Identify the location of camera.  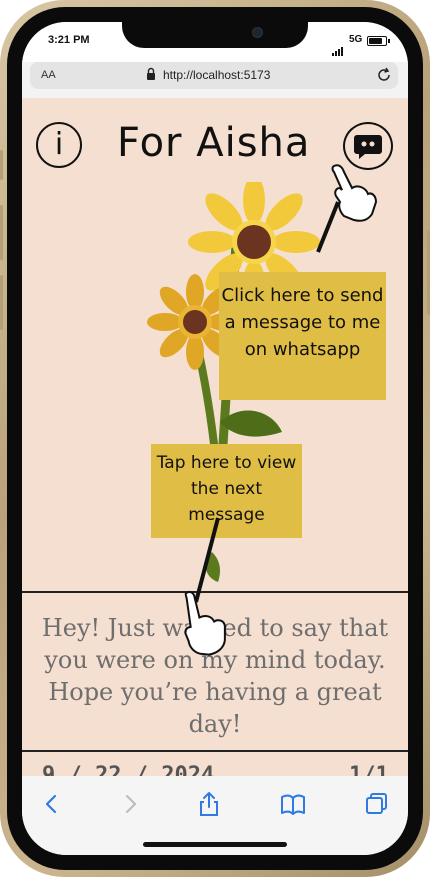
(257, 32).